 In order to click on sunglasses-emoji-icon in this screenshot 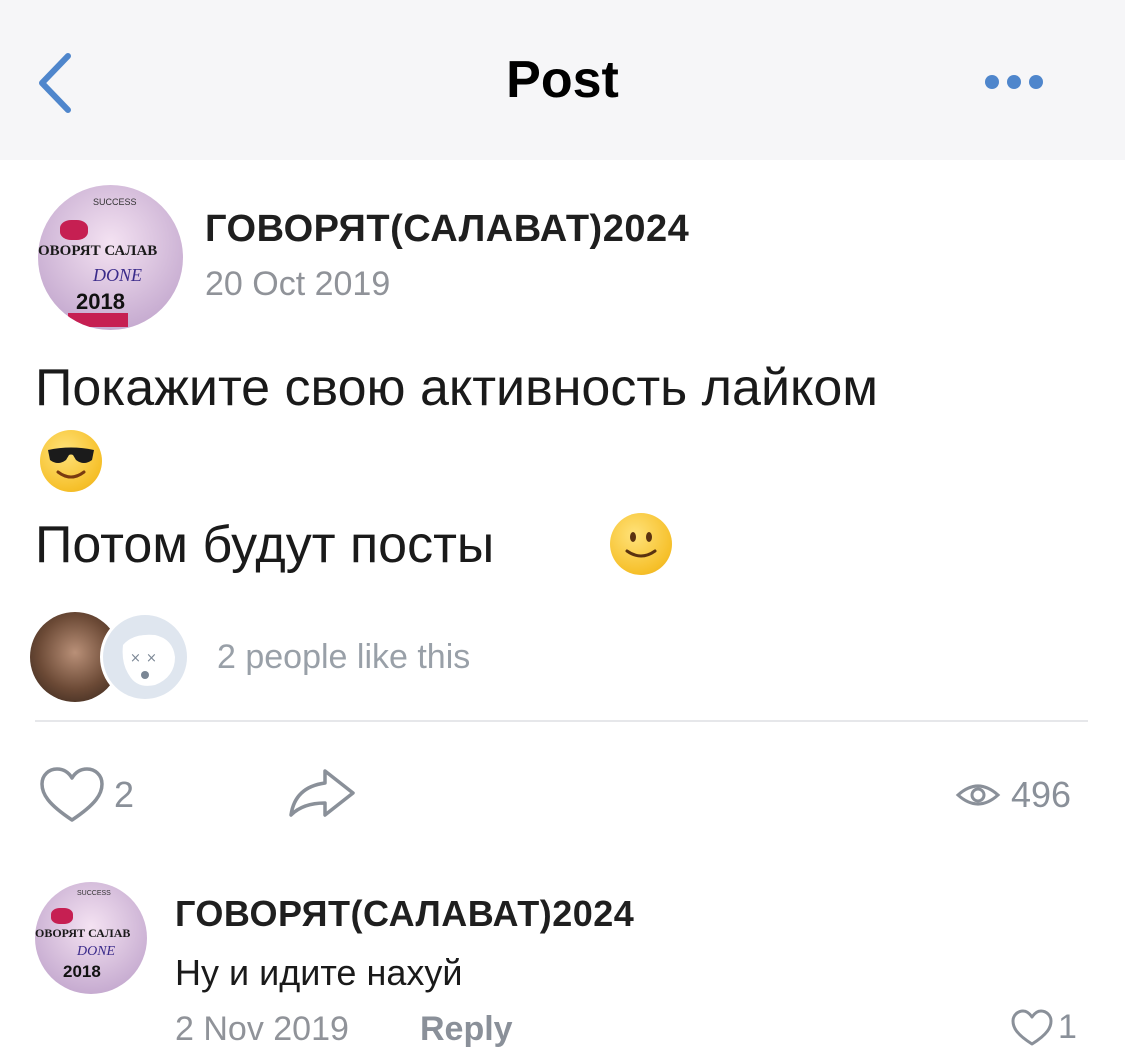, I will do `click(71, 461)`.